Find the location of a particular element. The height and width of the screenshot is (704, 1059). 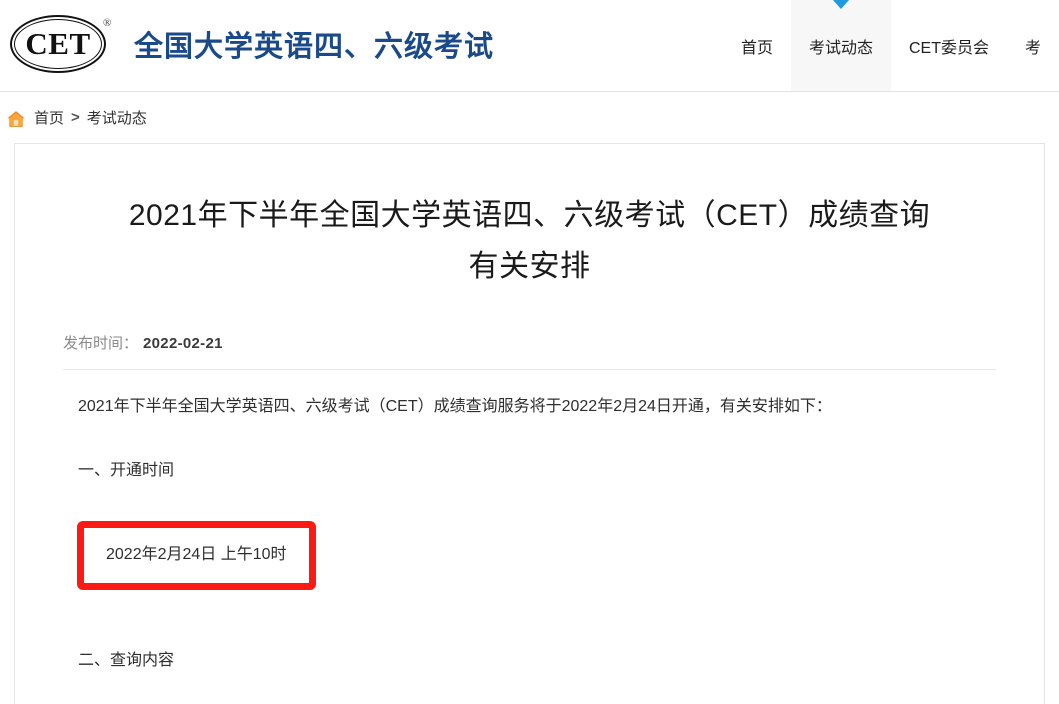

nav-item-label: CET委员会 is located at coordinates (948, 48).